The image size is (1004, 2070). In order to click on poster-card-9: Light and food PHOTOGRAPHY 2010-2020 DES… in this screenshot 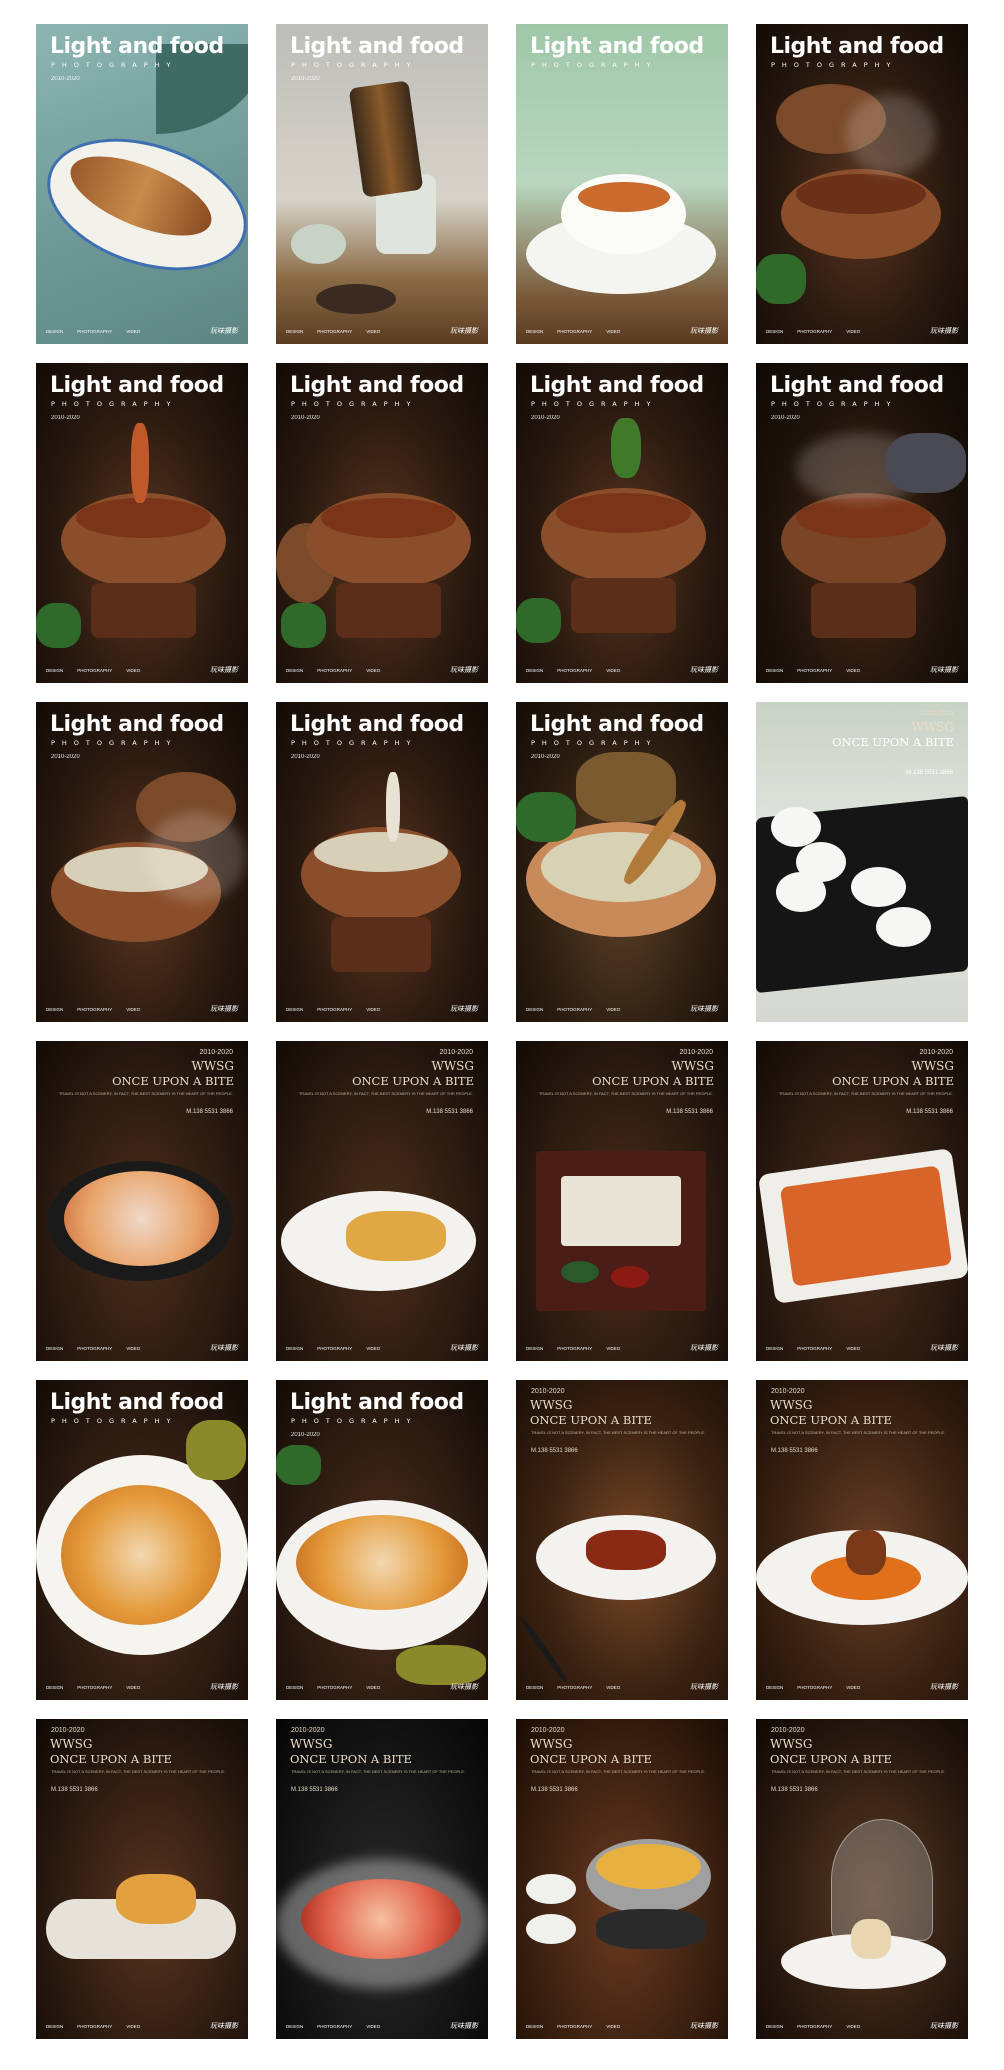, I will do `click(142, 862)`.